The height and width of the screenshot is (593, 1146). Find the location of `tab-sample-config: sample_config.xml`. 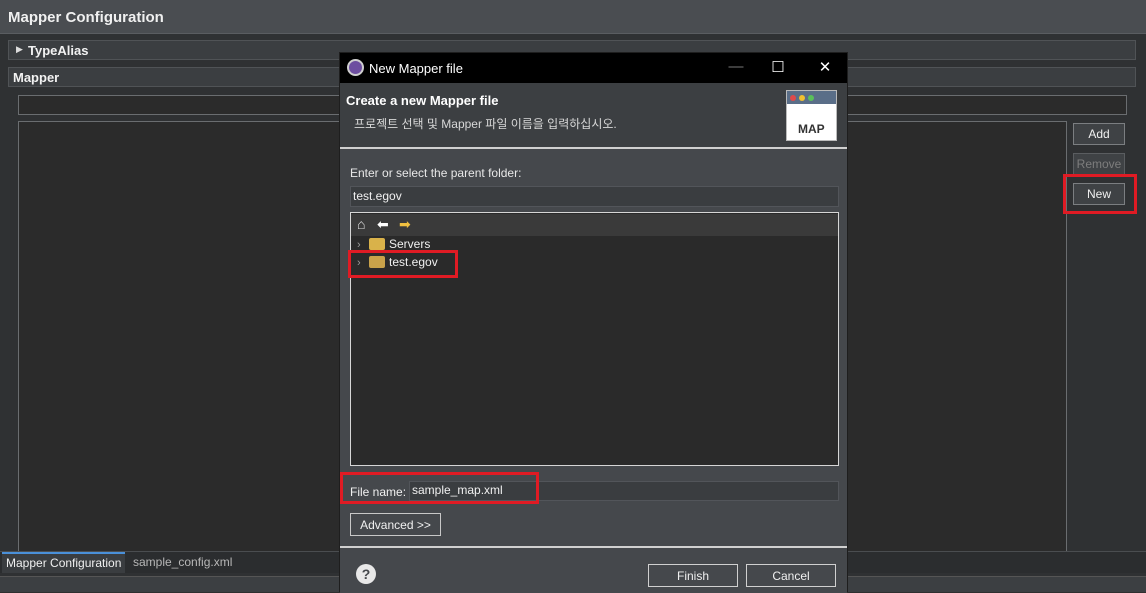

tab-sample-config: sample_config.xml is located at coordinates (182, 562).